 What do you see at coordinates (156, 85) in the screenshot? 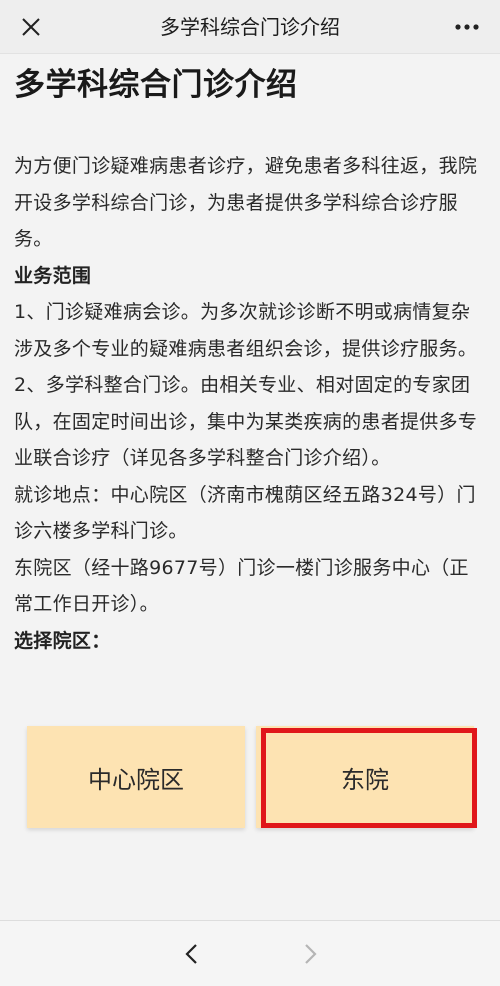
I see `page-title: 多学科综合门诊介绍` at bounding box center [156, 85].